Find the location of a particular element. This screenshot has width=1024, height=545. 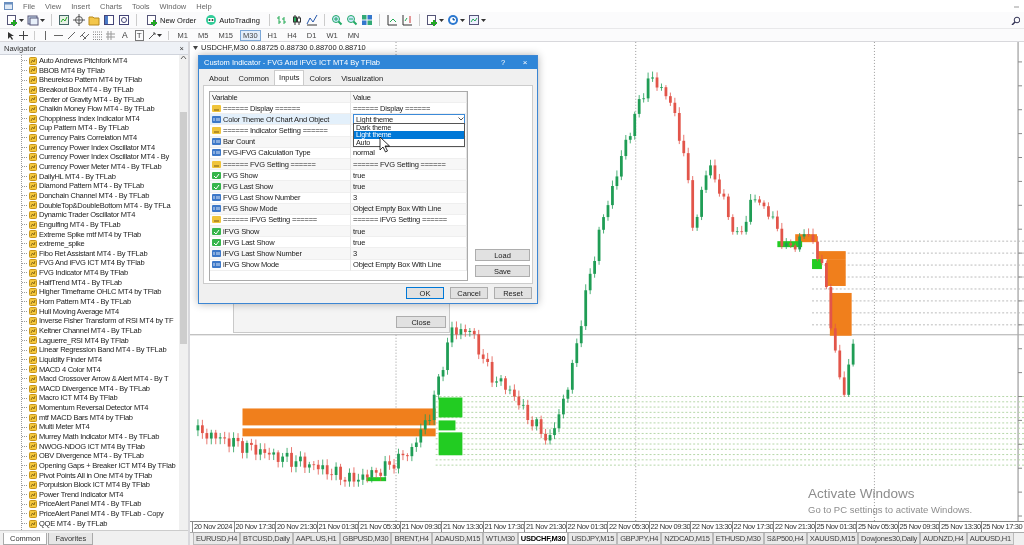

text-tool: A is located at coordinates (125, 35).